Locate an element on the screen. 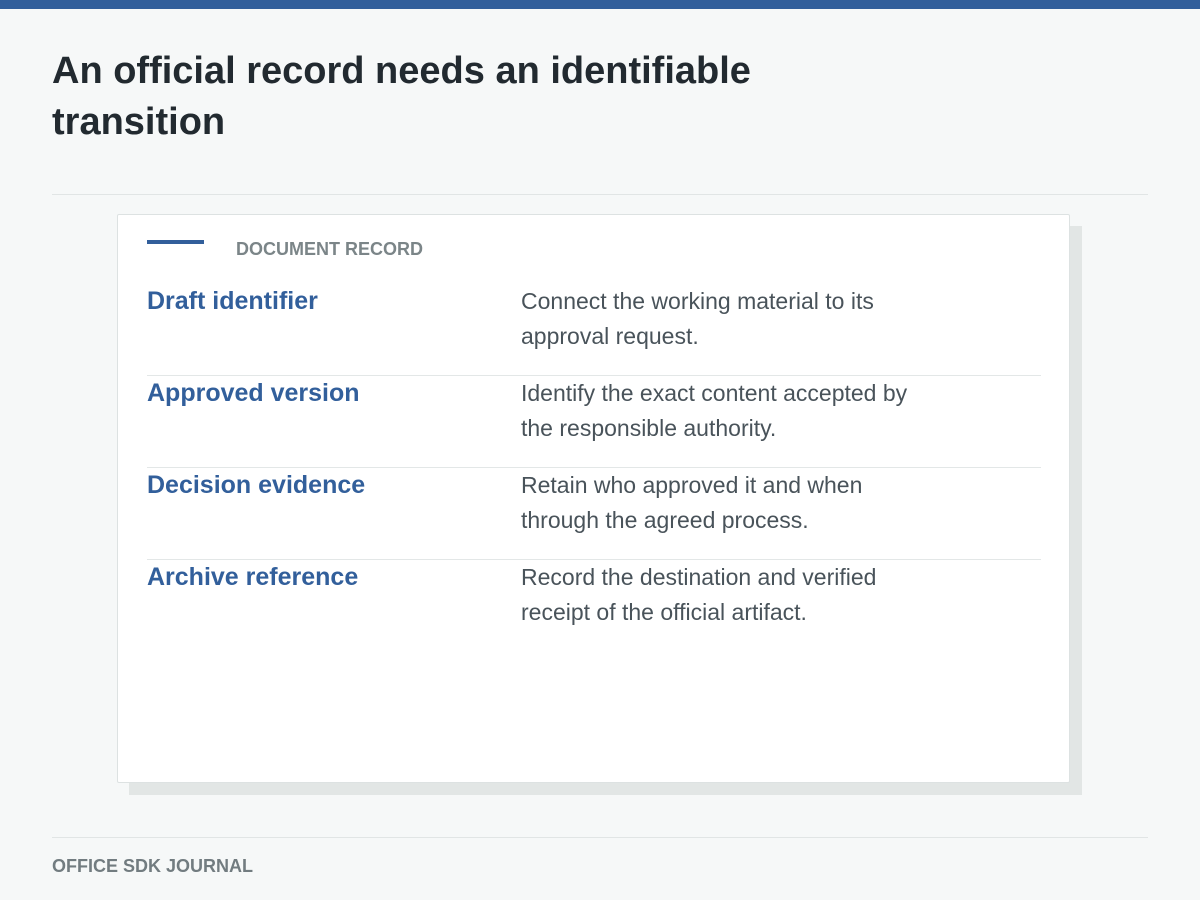 This screenshot has height=900, width=1200. record-term: Decision evidence is located at coordinates (256, 485).